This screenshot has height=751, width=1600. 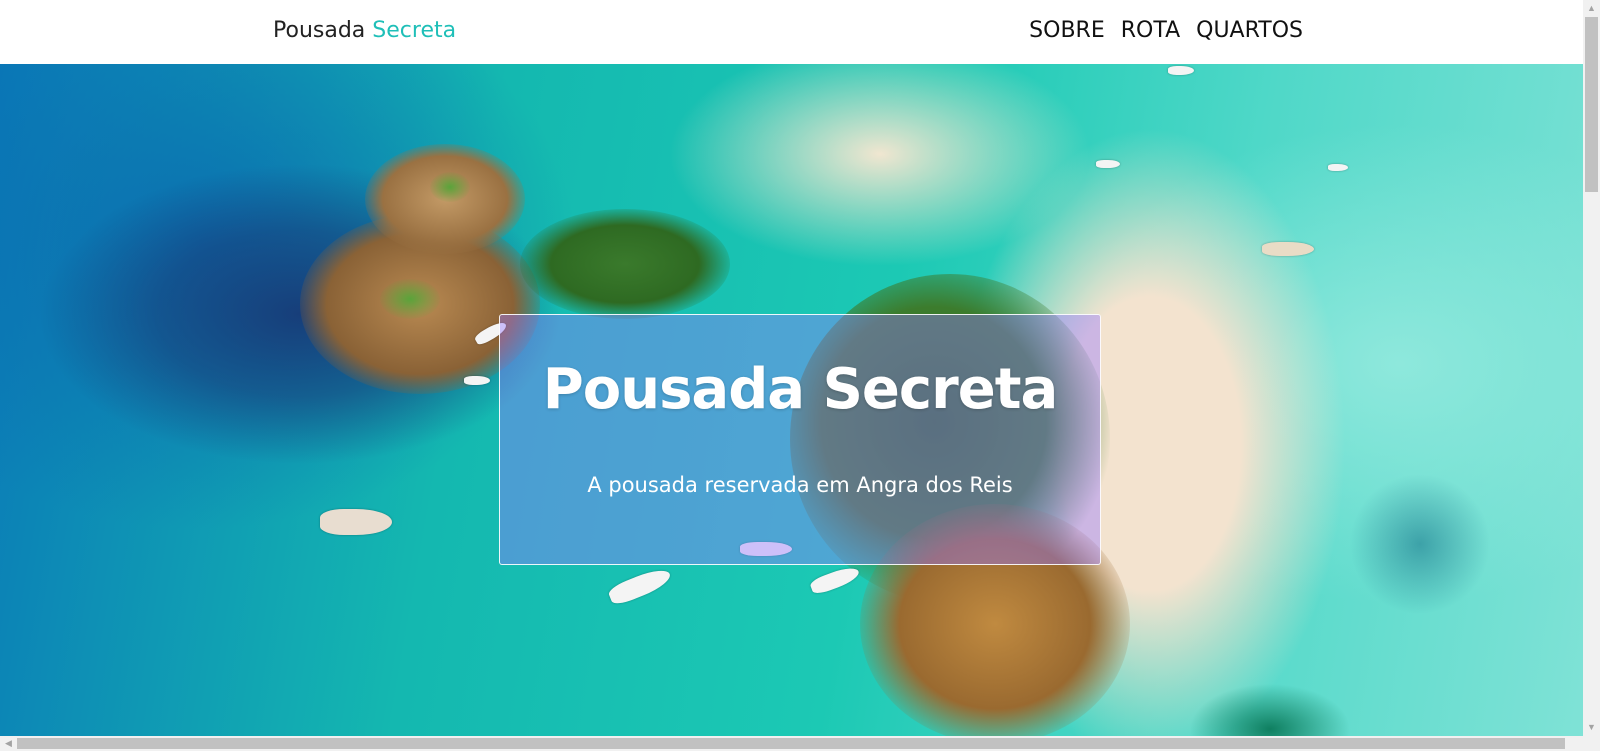 I want to click on scroll-left-arrow-icon: ◀, so click(x=8, y=743).